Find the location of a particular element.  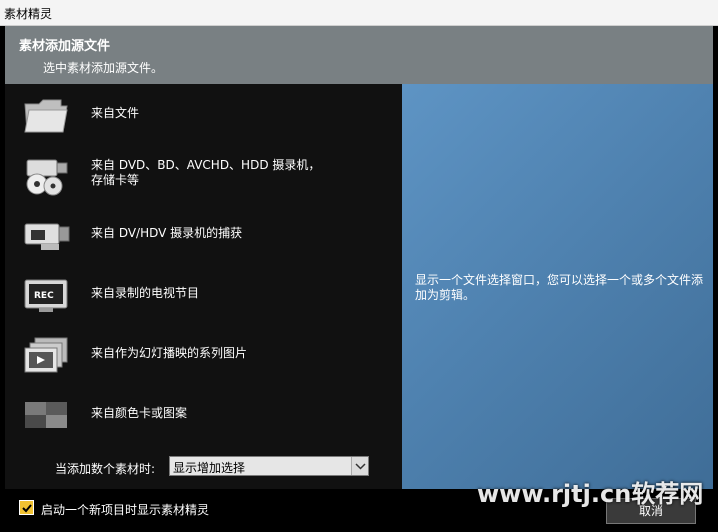

folder-icon is located at coordinates (46, 116).